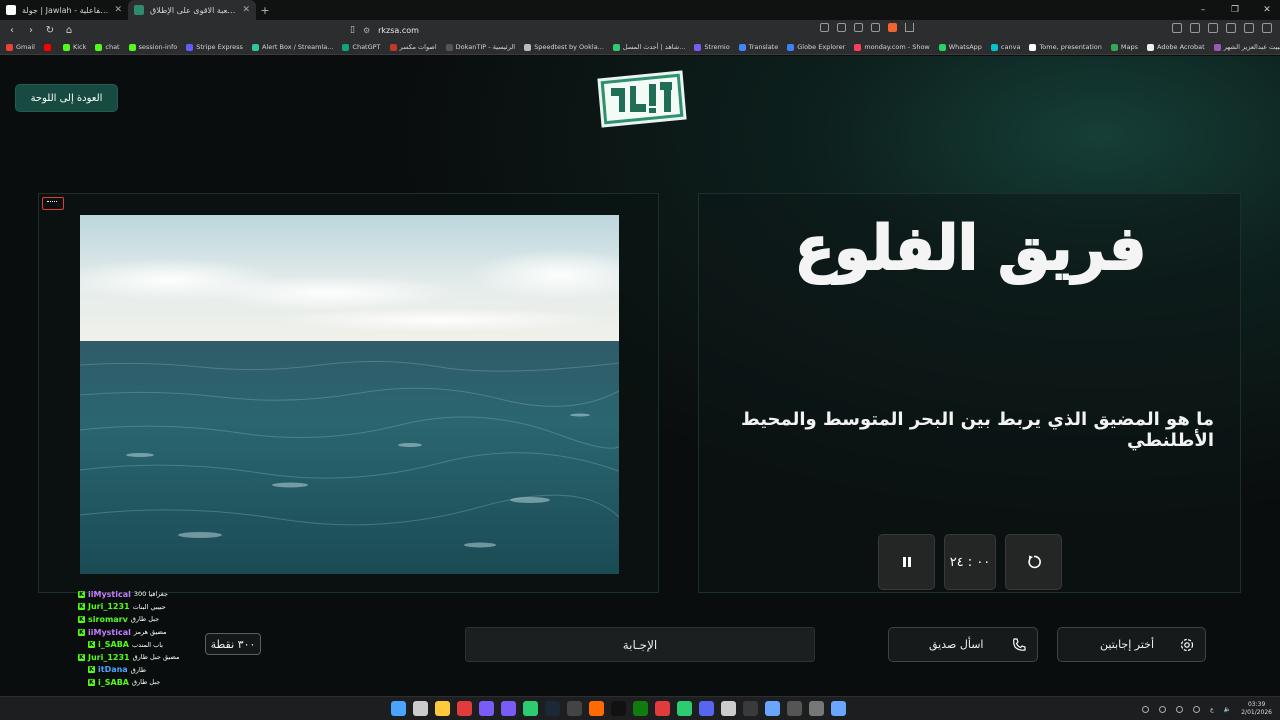 The height and width of the screenshot is (720, 1280). I want to click on back-to-board-button: العودة إلى اللوحة, so click(66, 98).